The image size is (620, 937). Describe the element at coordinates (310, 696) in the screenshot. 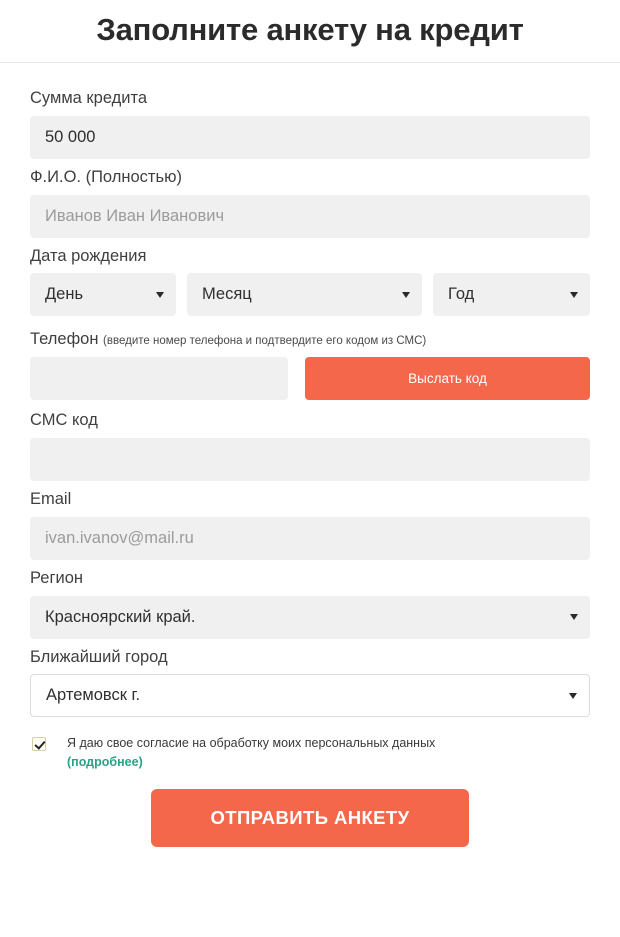

I see `city-select: Артемовск г.` at that location.